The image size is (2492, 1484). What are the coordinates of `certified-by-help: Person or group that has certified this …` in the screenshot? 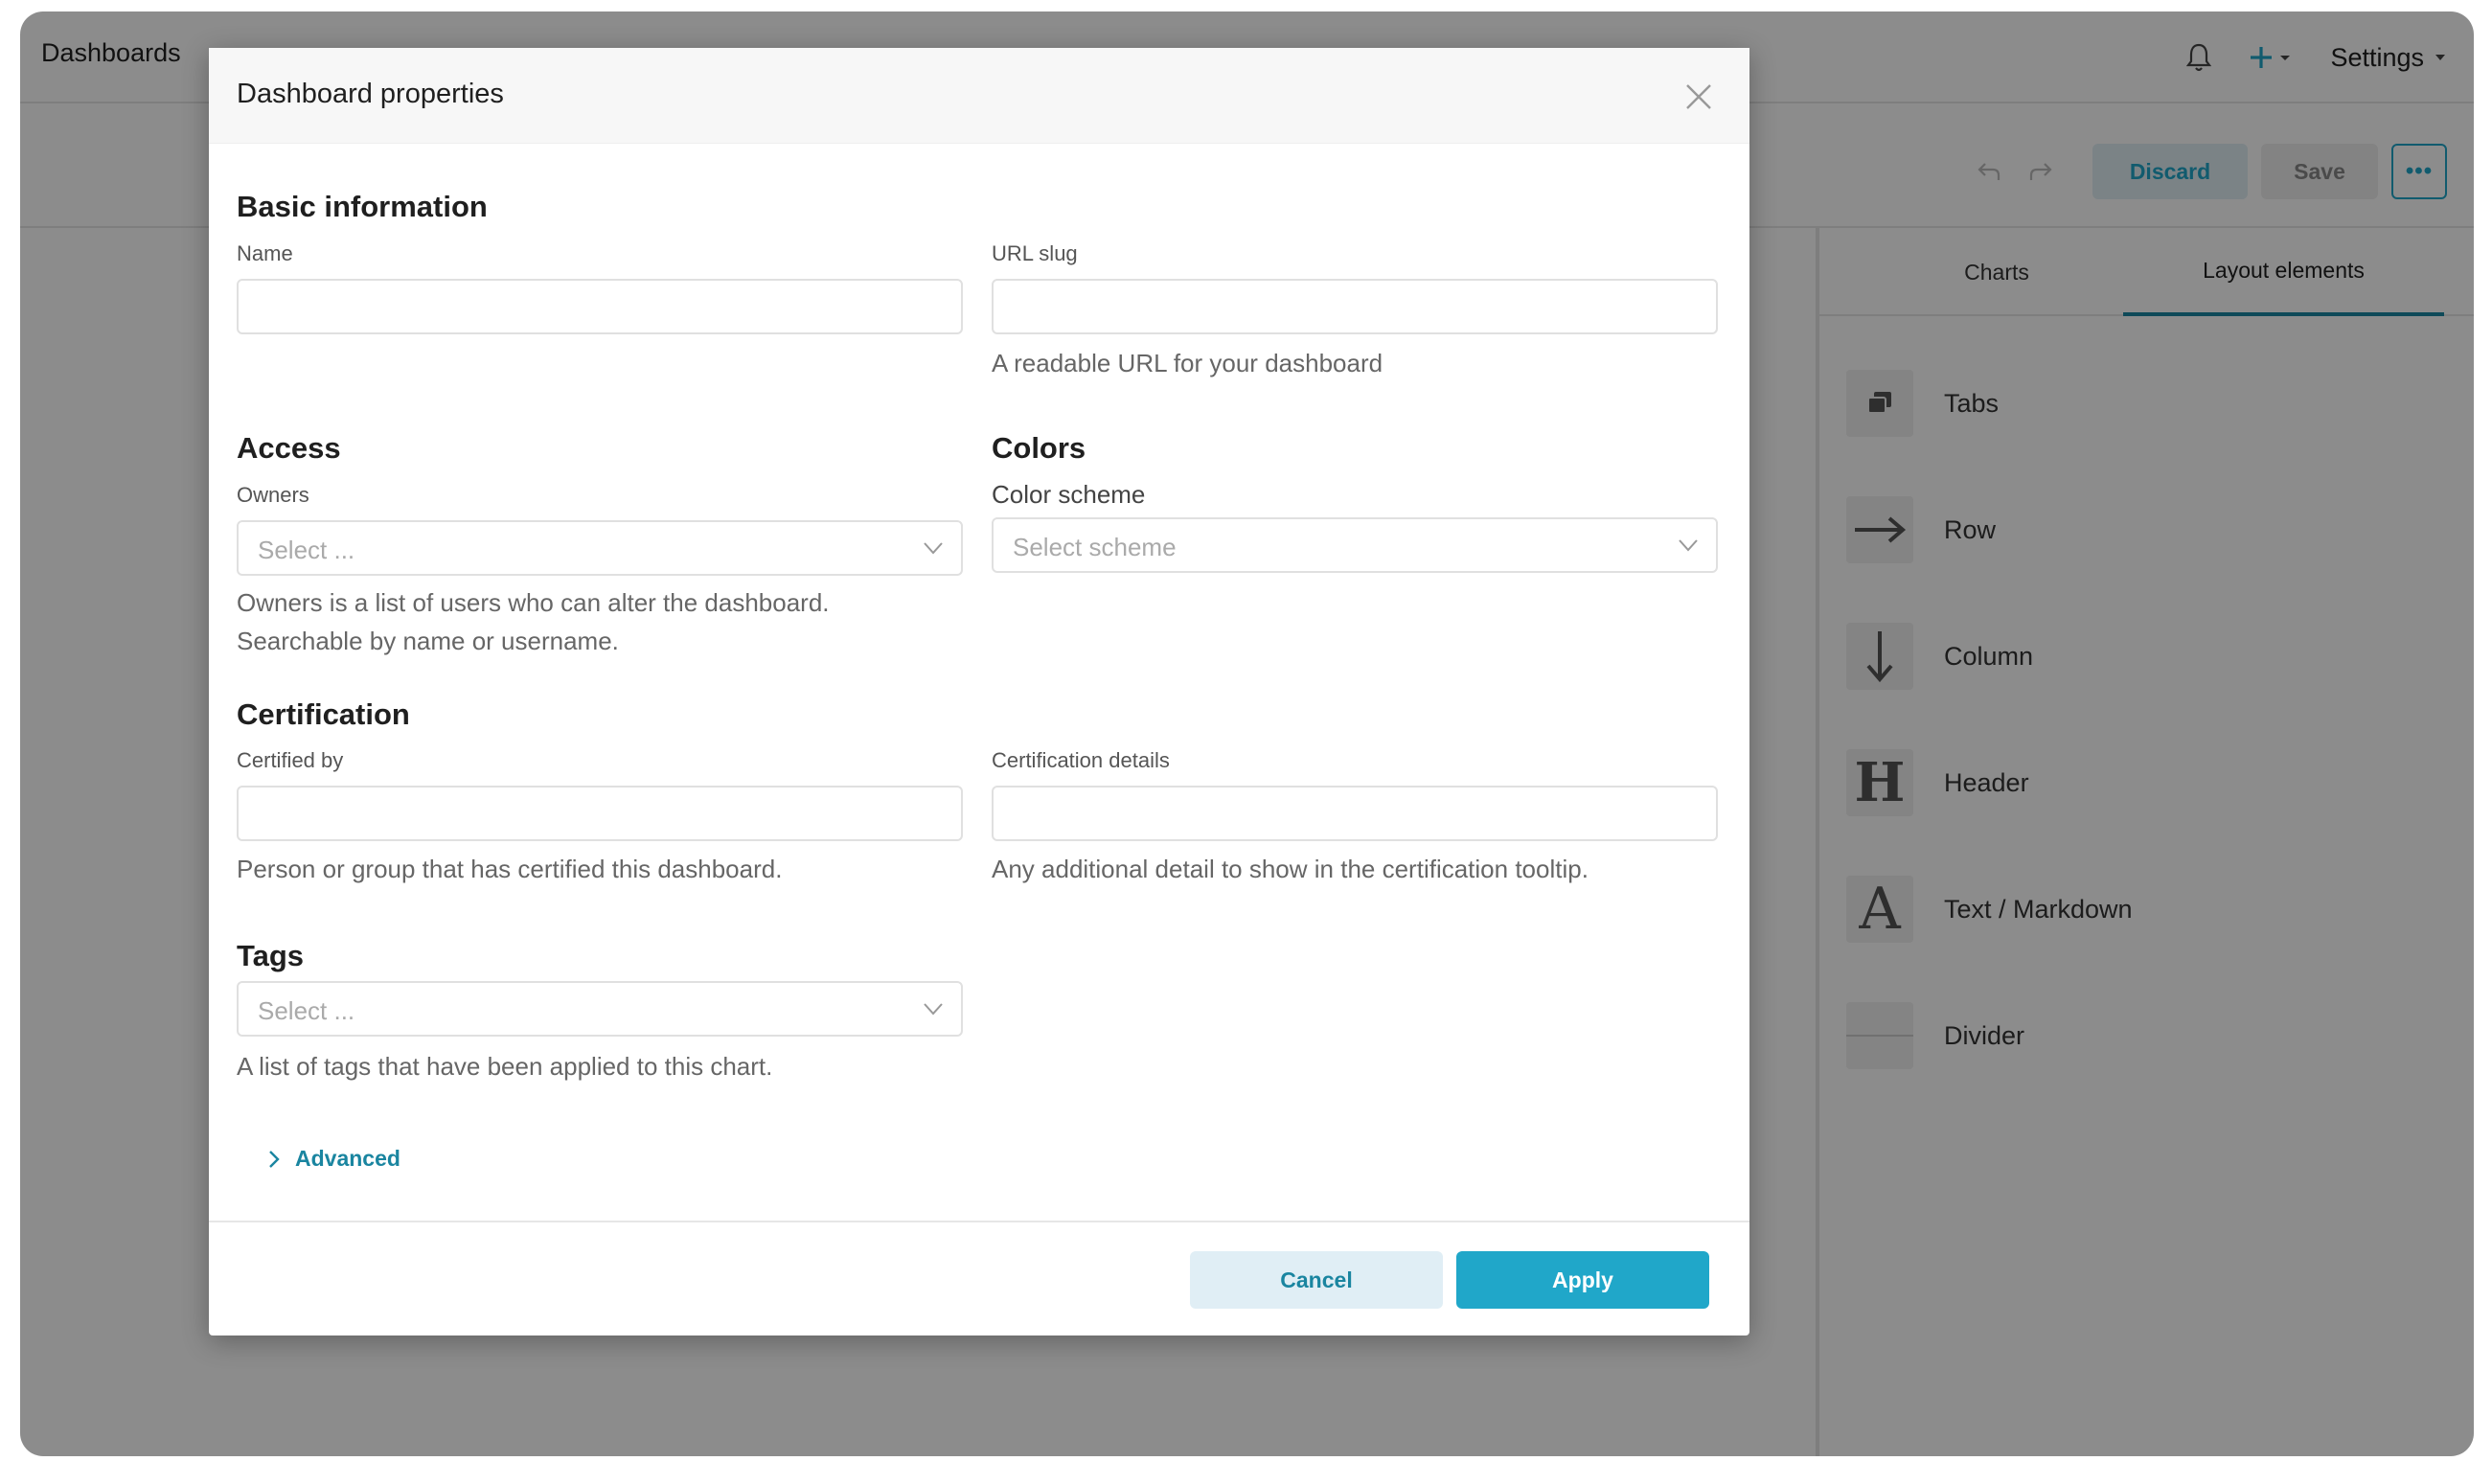 It's located at (510, 869).